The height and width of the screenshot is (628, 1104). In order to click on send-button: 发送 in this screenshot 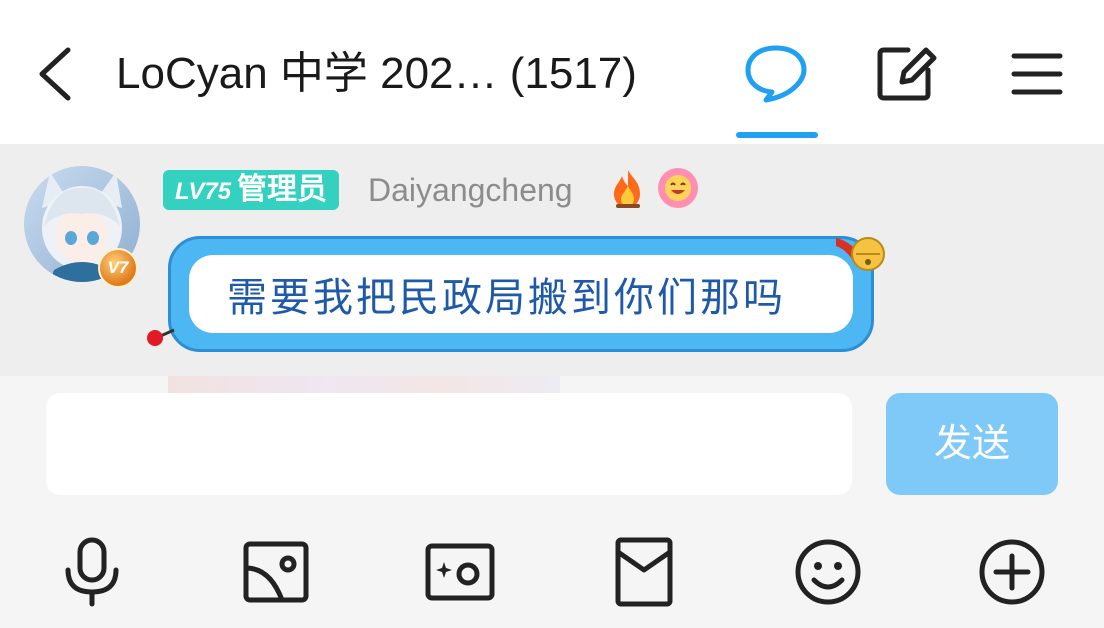, I will do `click(972, 444)`.